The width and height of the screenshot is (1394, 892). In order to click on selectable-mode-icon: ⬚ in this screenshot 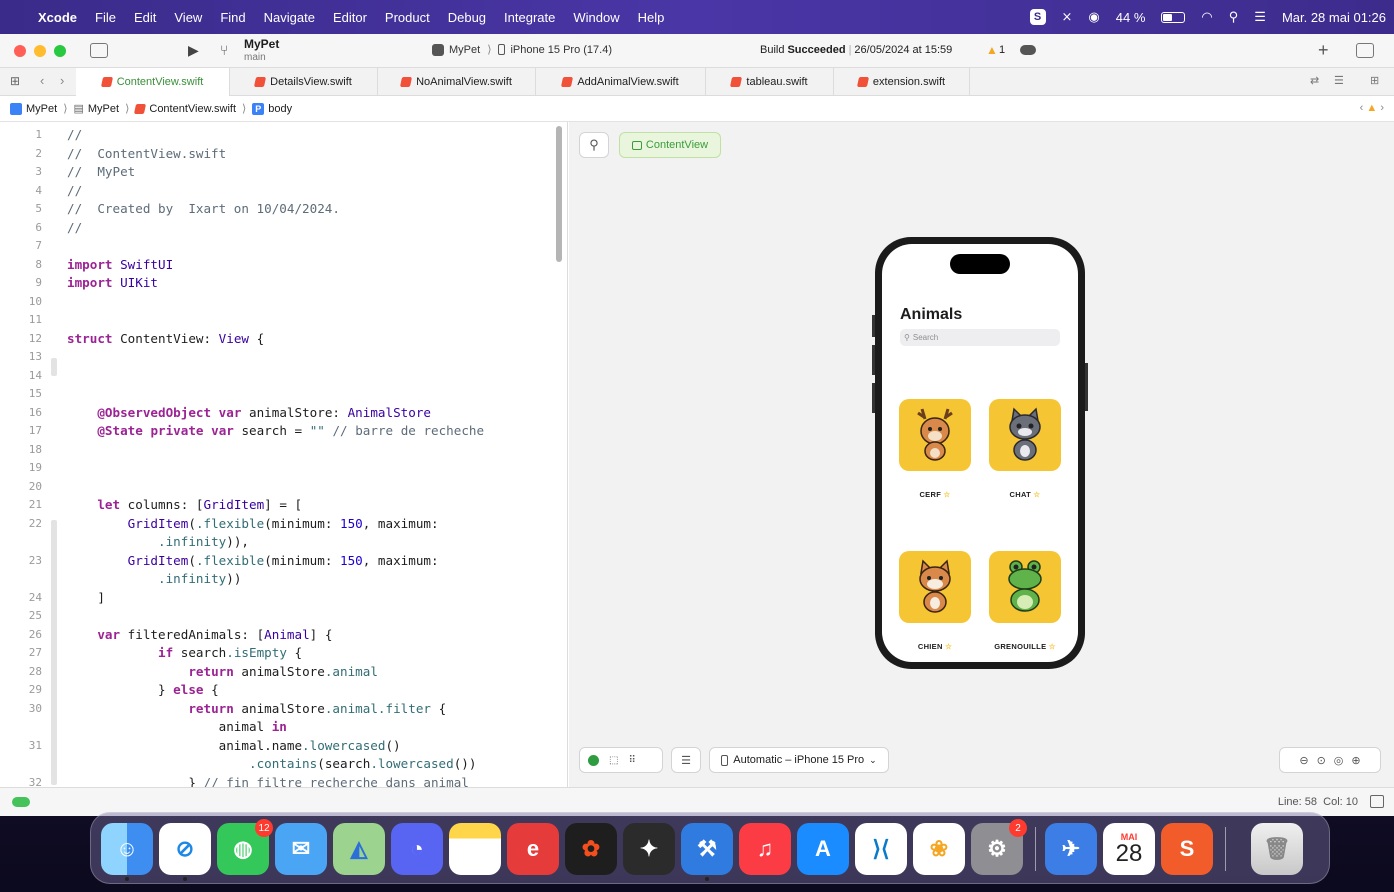, I will do `click(613, 760)`.